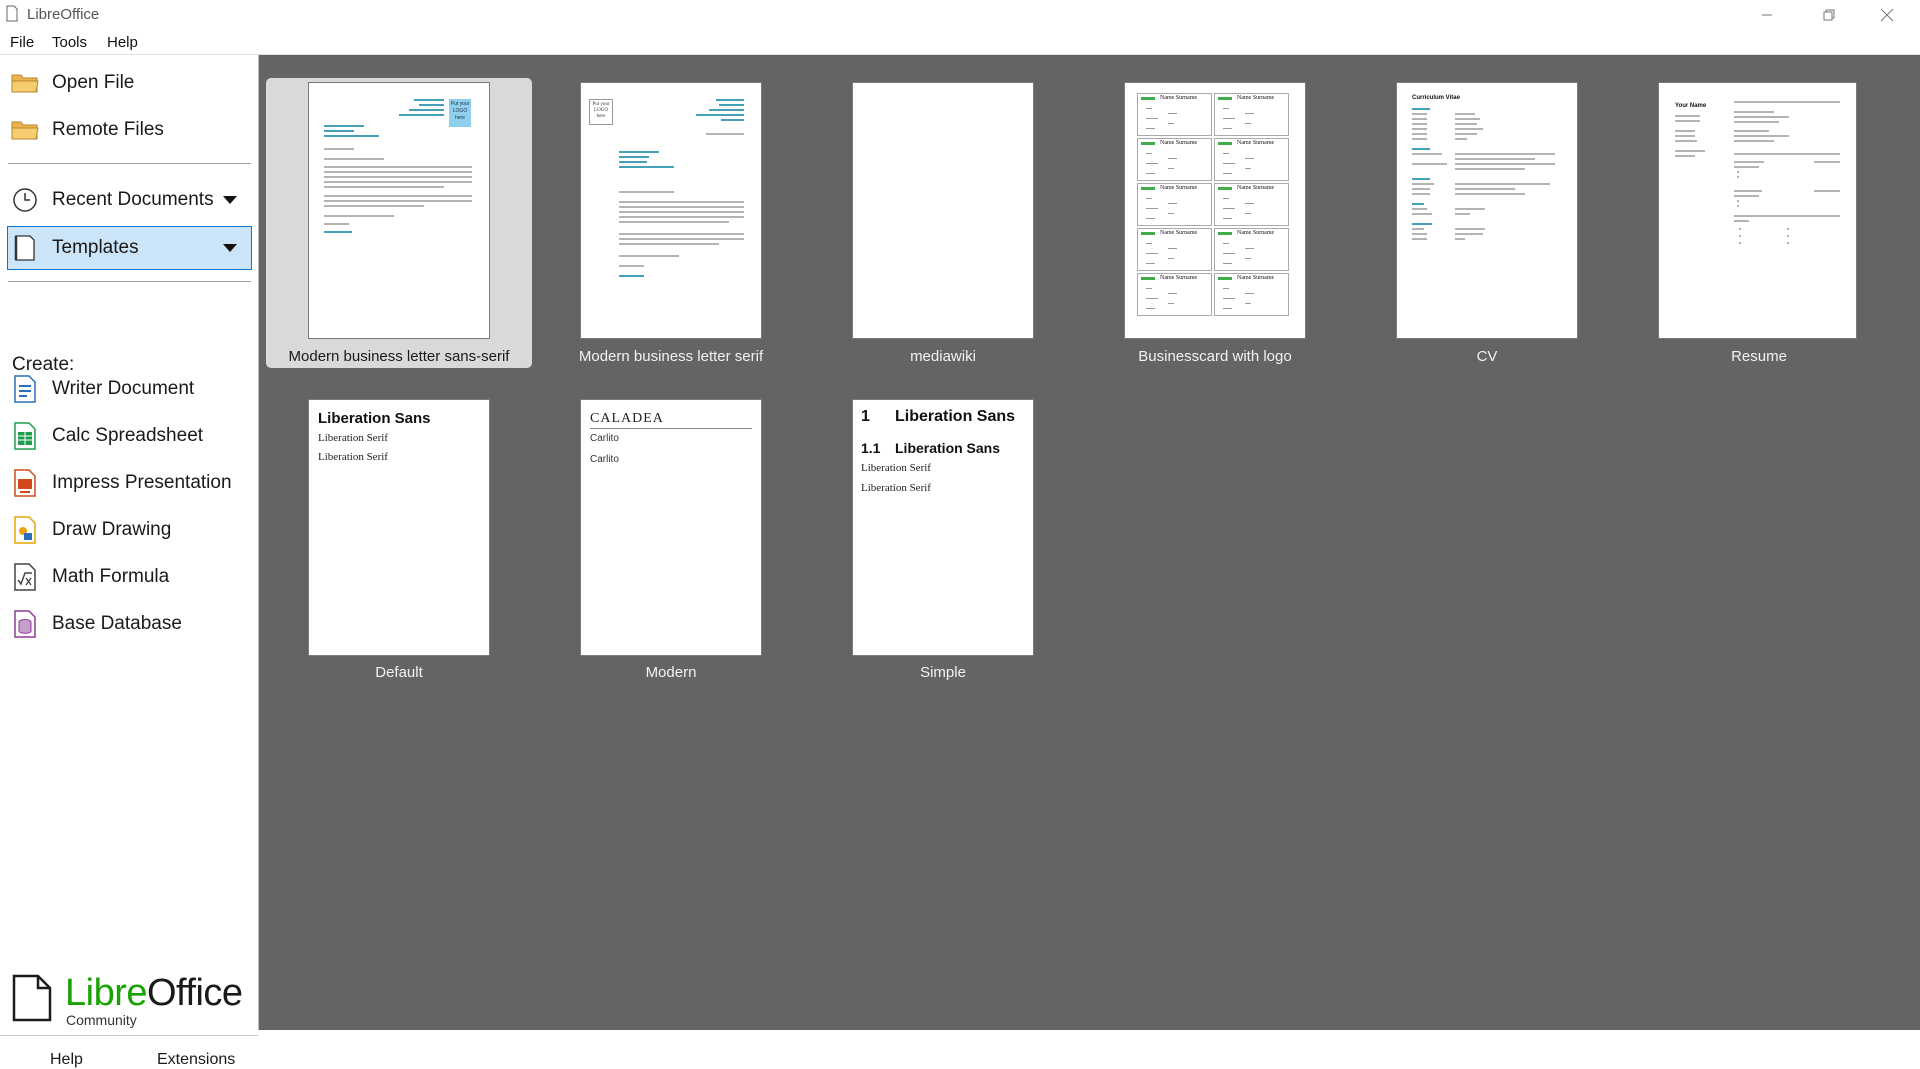 This screenshot has height=1069, width=1920. What do you see at coordinates (106, 993) in the screenshot?
I see `logo-libre: Libre` at bounding box center [106, 993].